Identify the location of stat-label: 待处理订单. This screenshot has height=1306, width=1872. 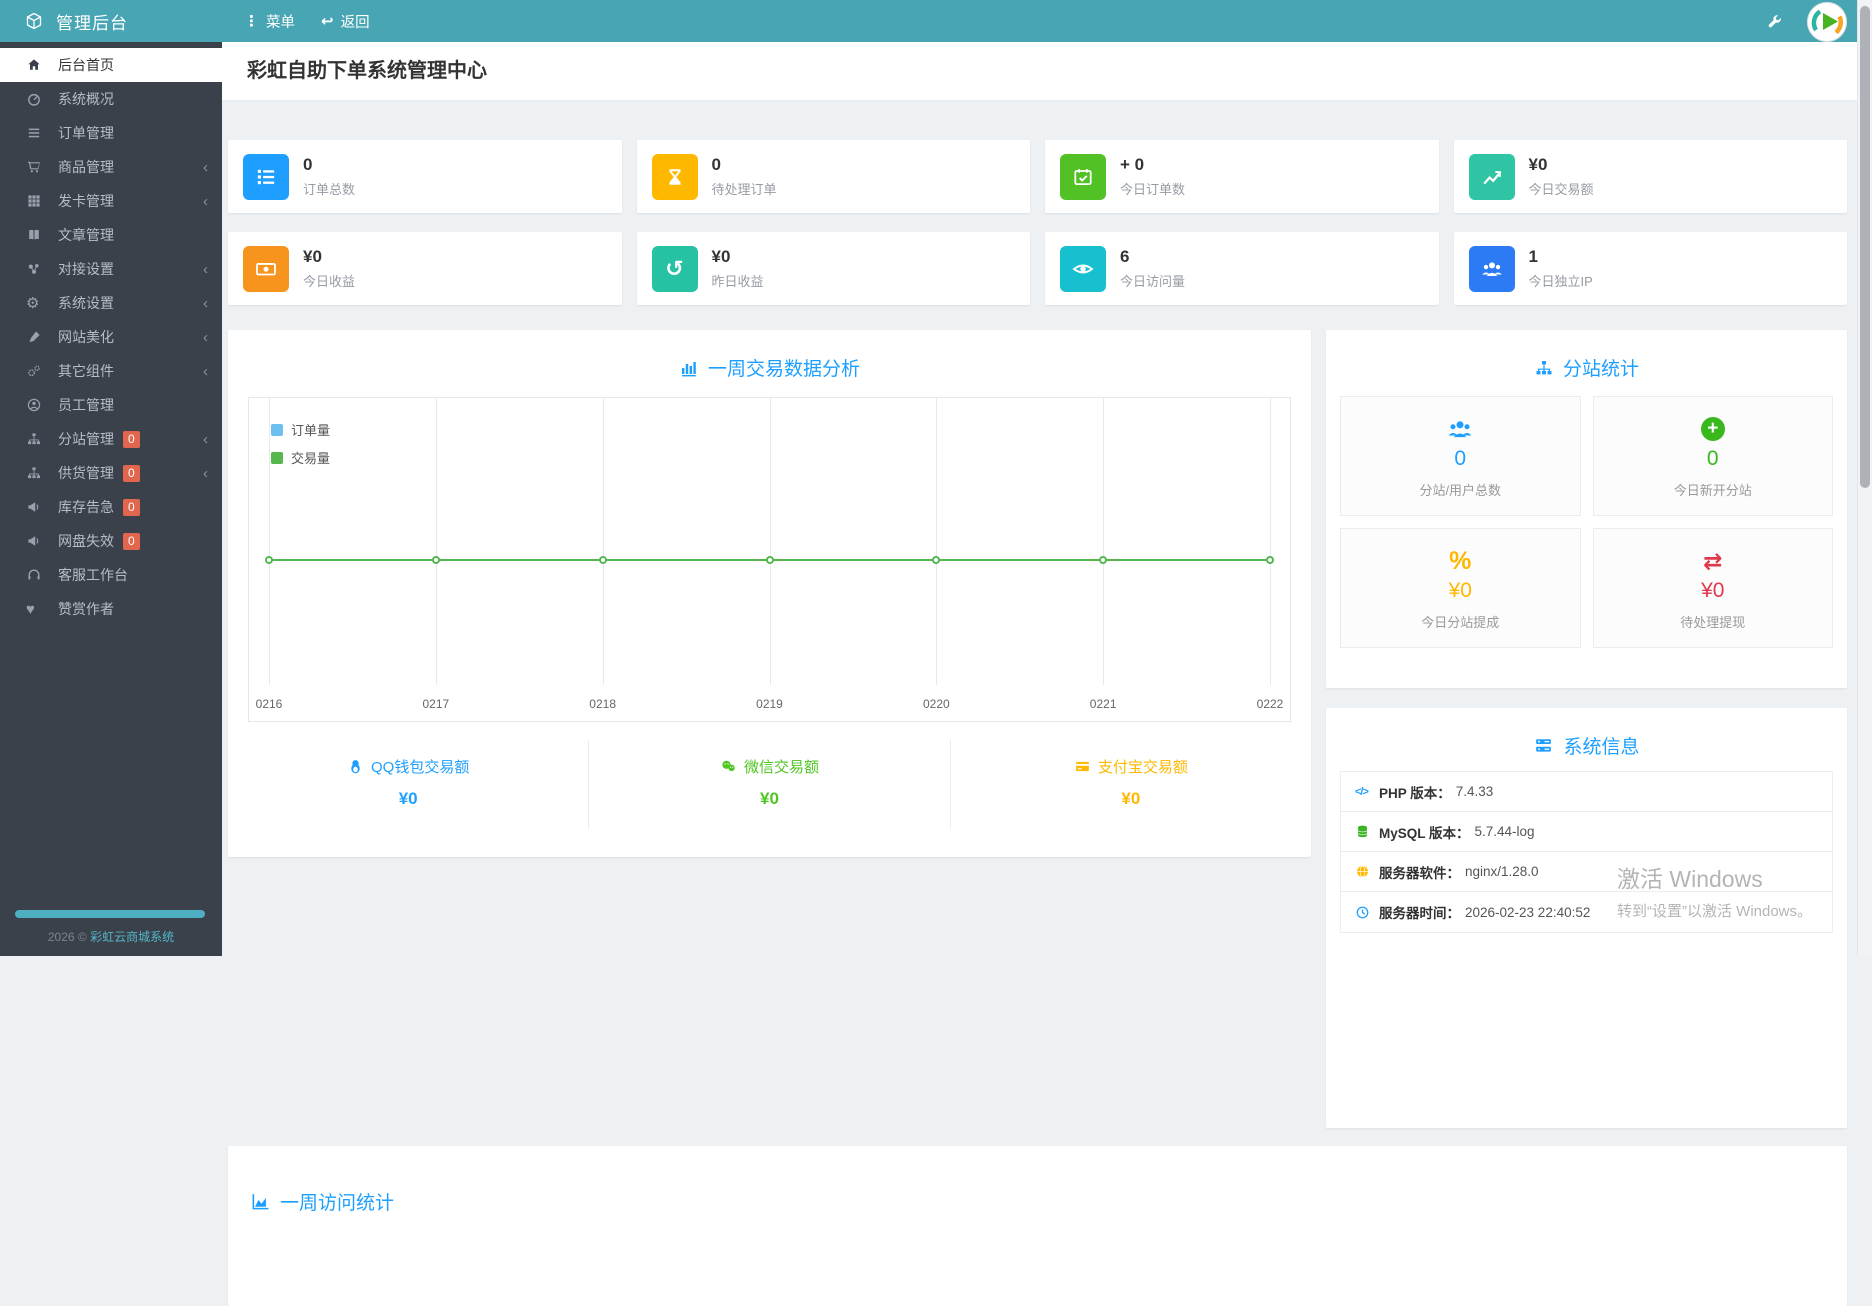
(744, 189).